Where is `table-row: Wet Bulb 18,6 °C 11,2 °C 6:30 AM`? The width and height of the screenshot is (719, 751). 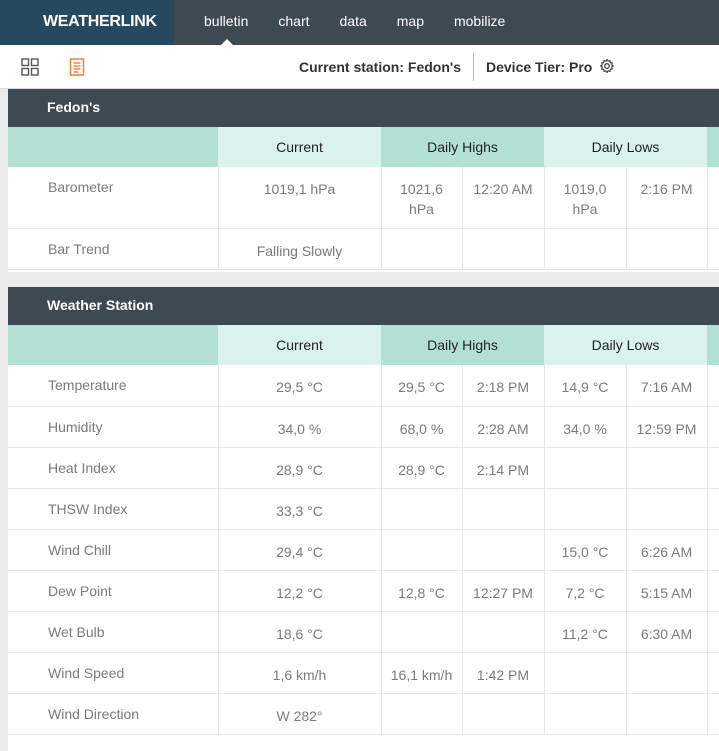
table-row: Wet Bulb 18,6 °C 11,2 °C 6:30 AM is located at coordinates (363, 632).